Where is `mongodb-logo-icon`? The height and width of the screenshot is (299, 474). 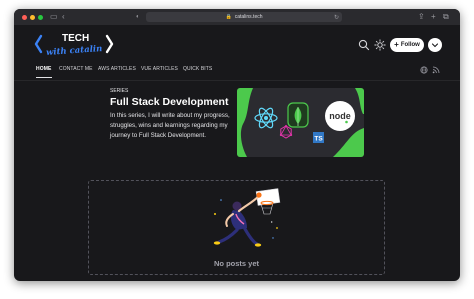 mongodb-logo-icon is located at coordinates (298, 115).